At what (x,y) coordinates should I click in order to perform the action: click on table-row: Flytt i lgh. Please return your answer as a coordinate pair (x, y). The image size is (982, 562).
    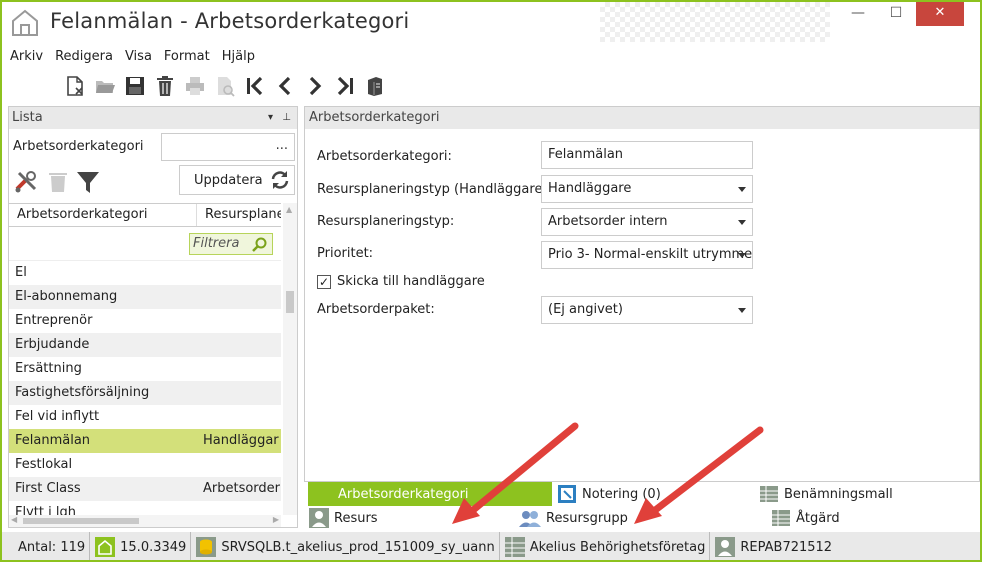
    Looking at the image, I should click on (145, 508).